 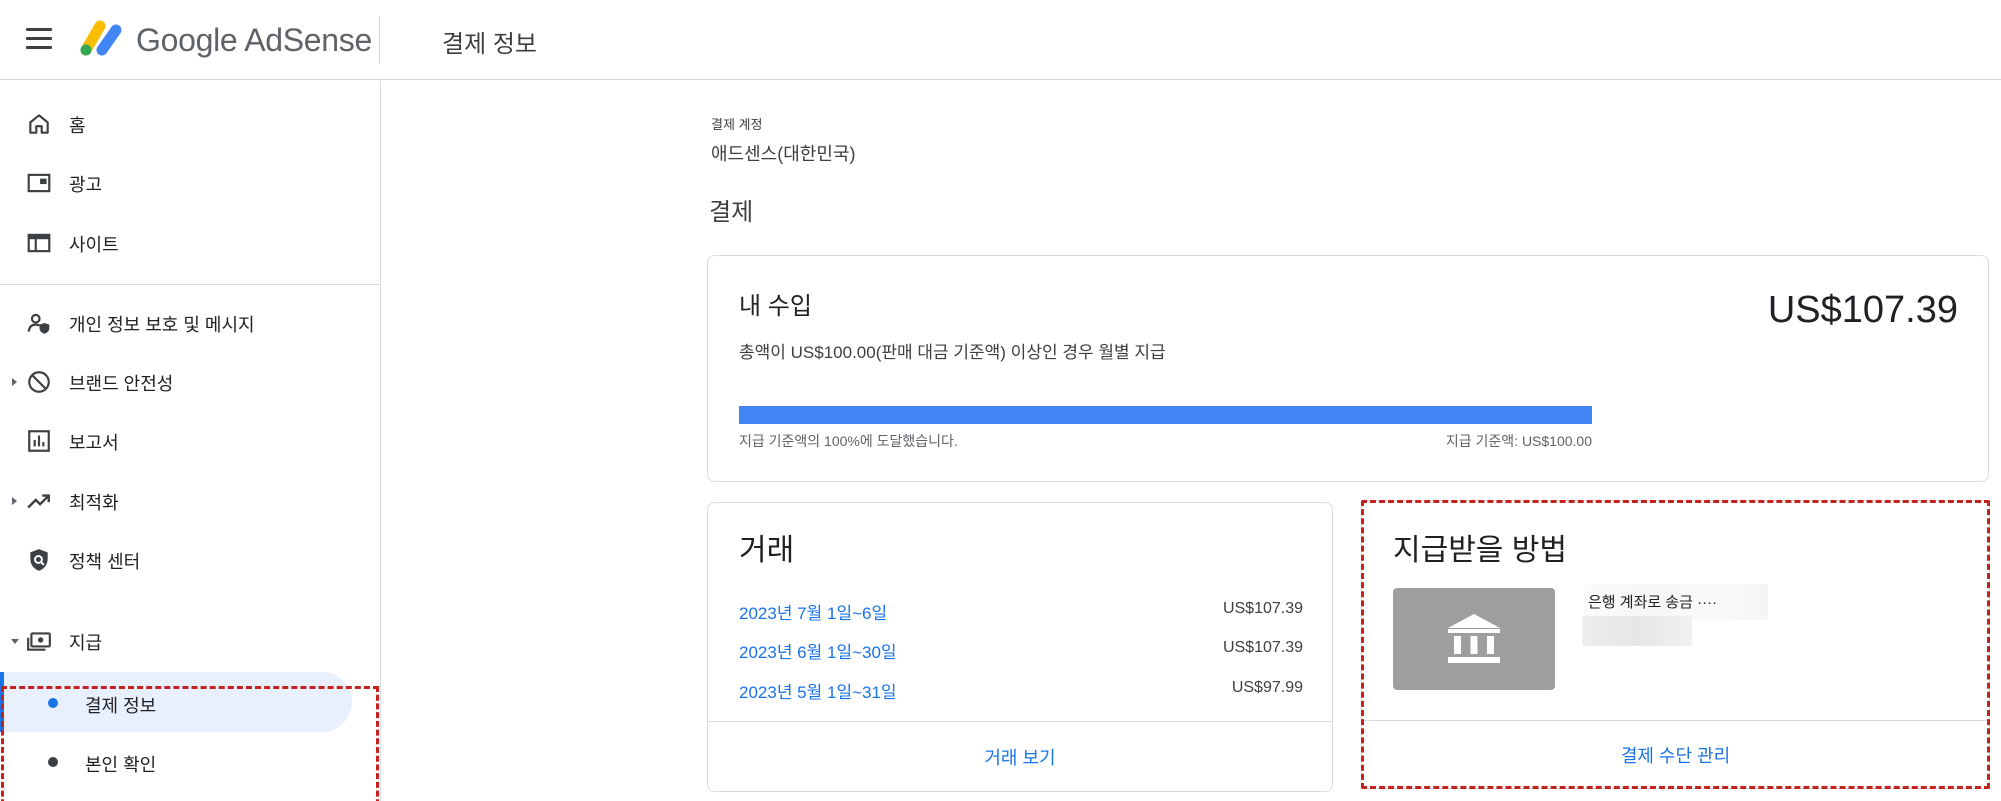 What do you see at coordinates (1267, 687) in the screenshot?
I see `transaction-amount: US$97.99` at bounding box center [1267, 687].